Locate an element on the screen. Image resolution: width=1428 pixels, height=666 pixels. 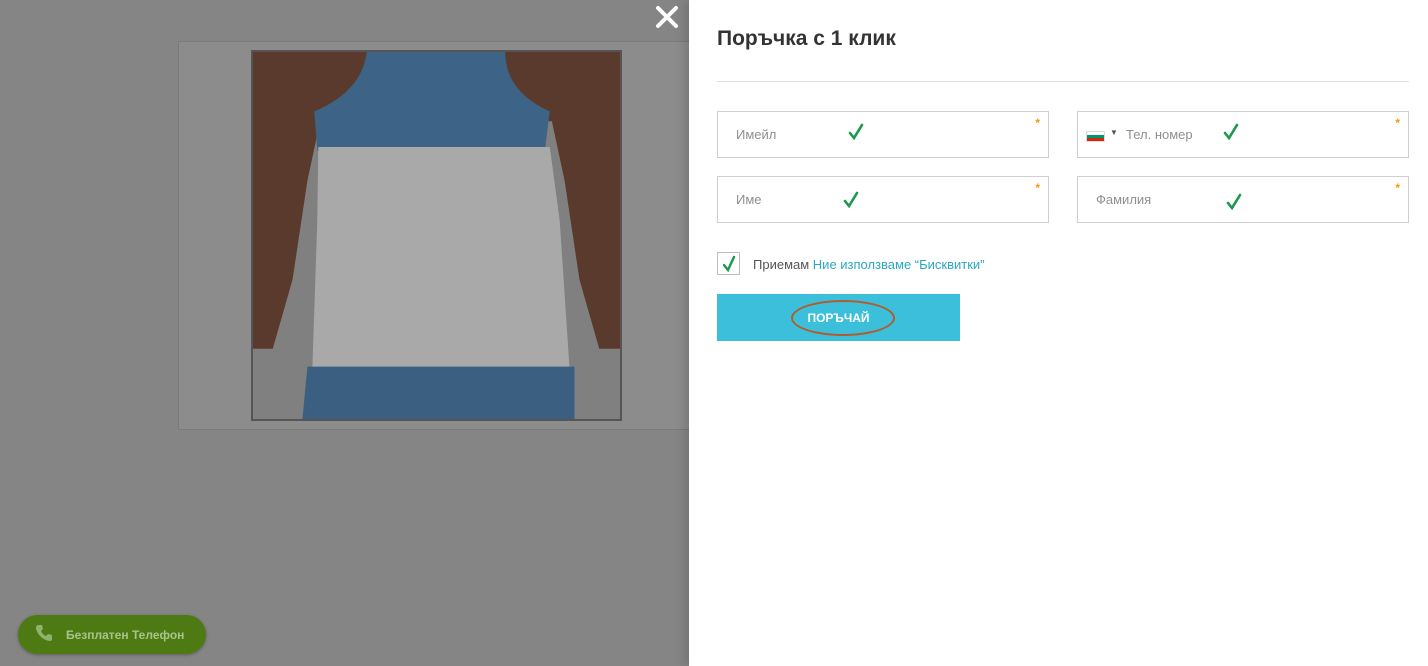
last-name-placeholder: Фамилия is located at coordinates (1124, 199).